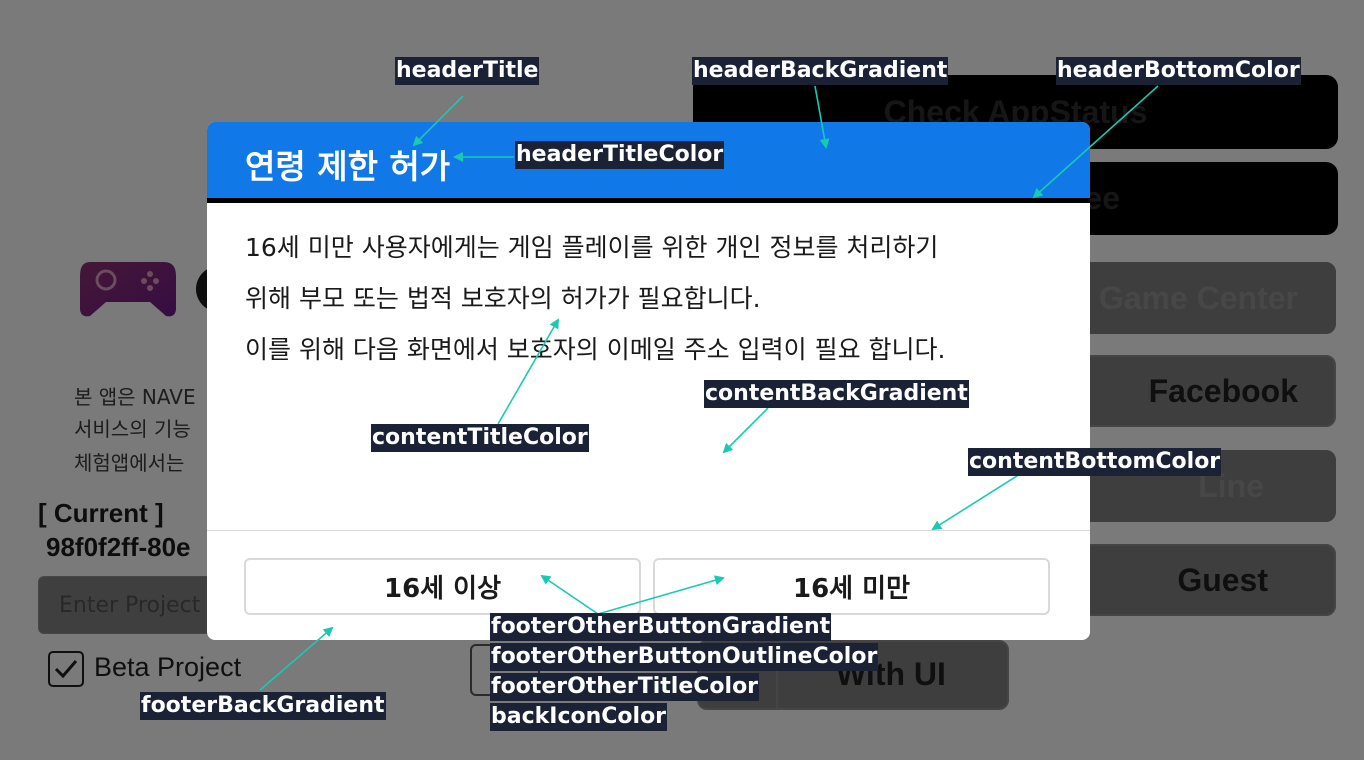 Image resolution: width=1364 pixels, height=760 pixels. I want to click on arrow-footer-back-gradient, so click(296, 658).